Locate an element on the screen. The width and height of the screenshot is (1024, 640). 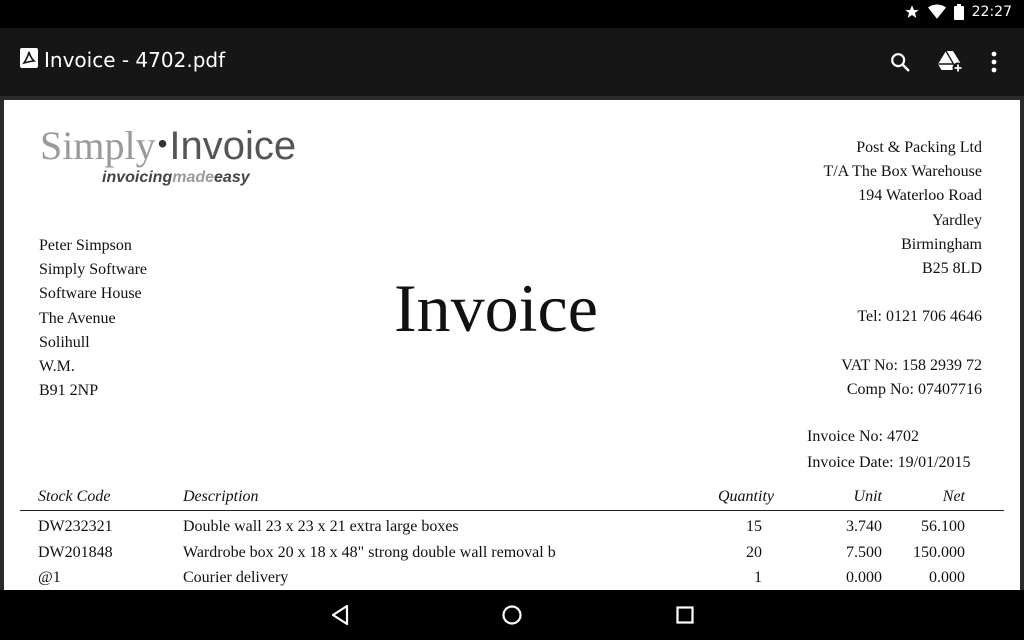
table-row: @1 Courier delivery 1 0.000 0.000 is located at coordinates (512, 579).